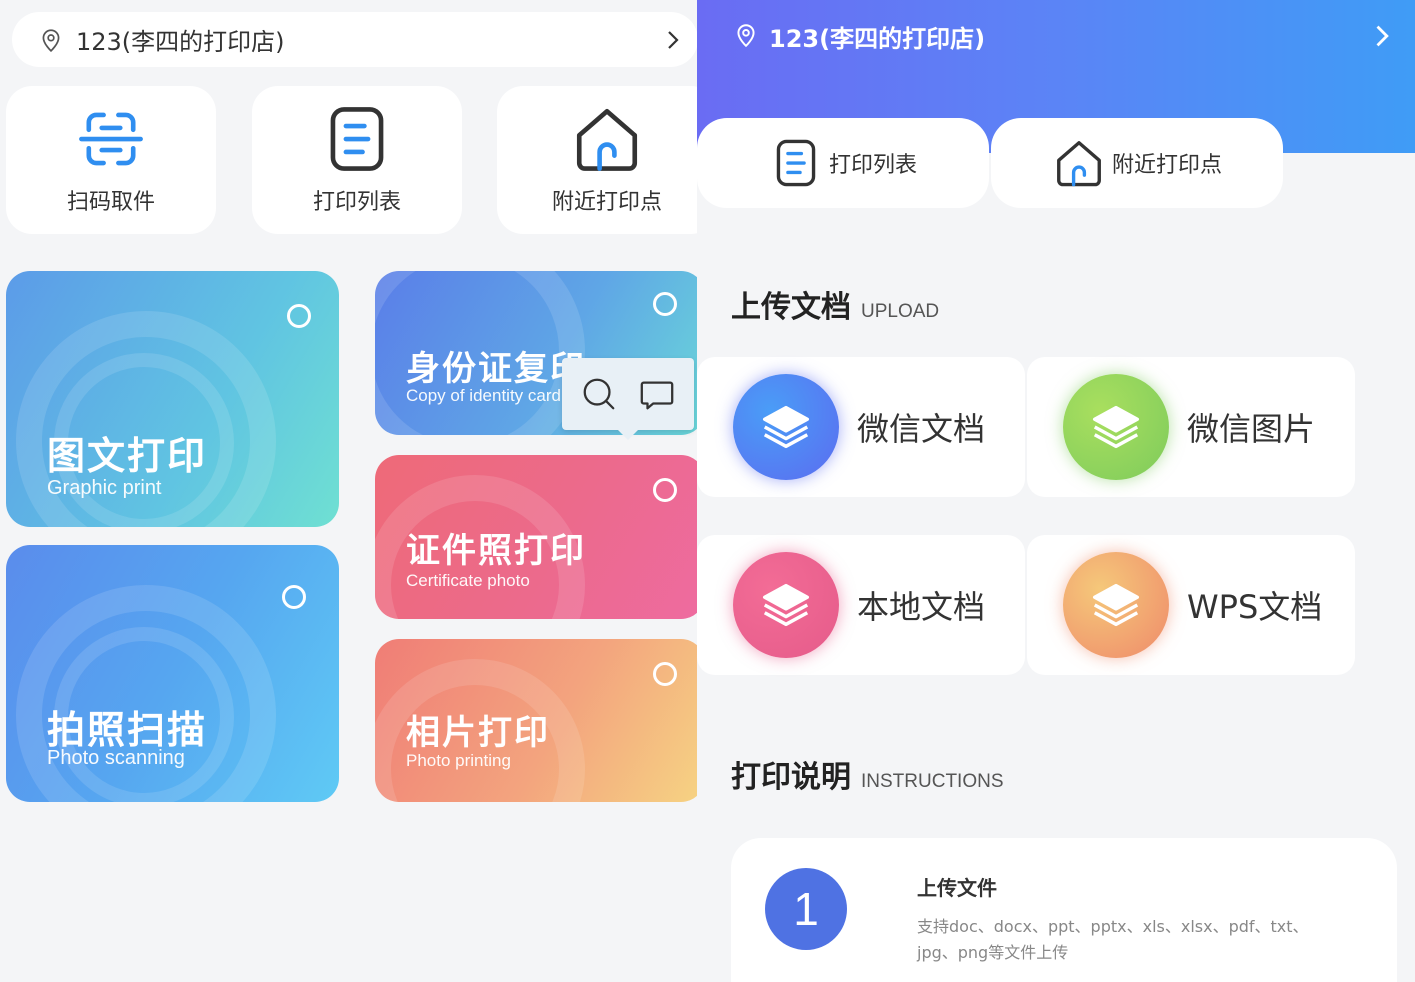 Image resolution: width=1415 pixels, height=982 pixels. Describe the element at coordinates (657, 394) in the screenshot. I see `comment-icon` at that location.